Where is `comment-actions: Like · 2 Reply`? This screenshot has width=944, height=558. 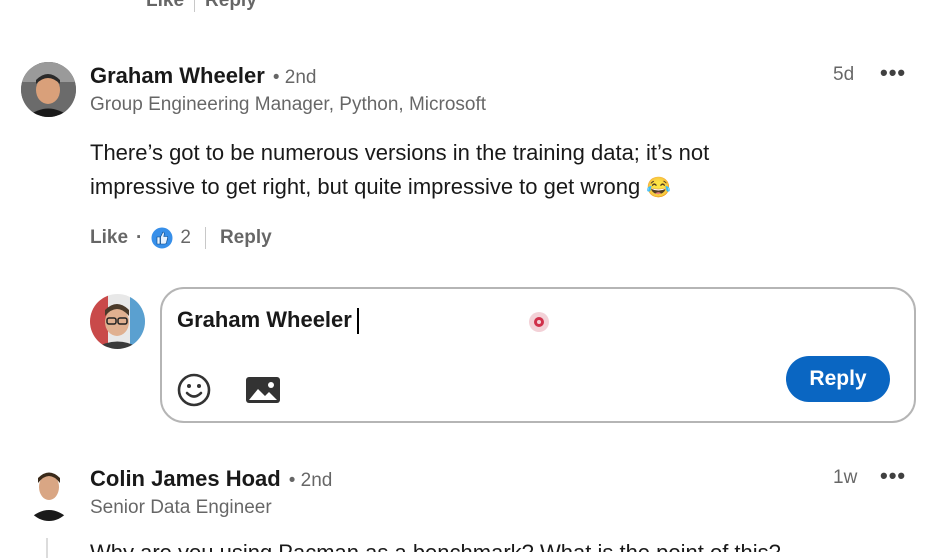 comment-actions: Like · 2 Reply is located at coordinates (181, 238).